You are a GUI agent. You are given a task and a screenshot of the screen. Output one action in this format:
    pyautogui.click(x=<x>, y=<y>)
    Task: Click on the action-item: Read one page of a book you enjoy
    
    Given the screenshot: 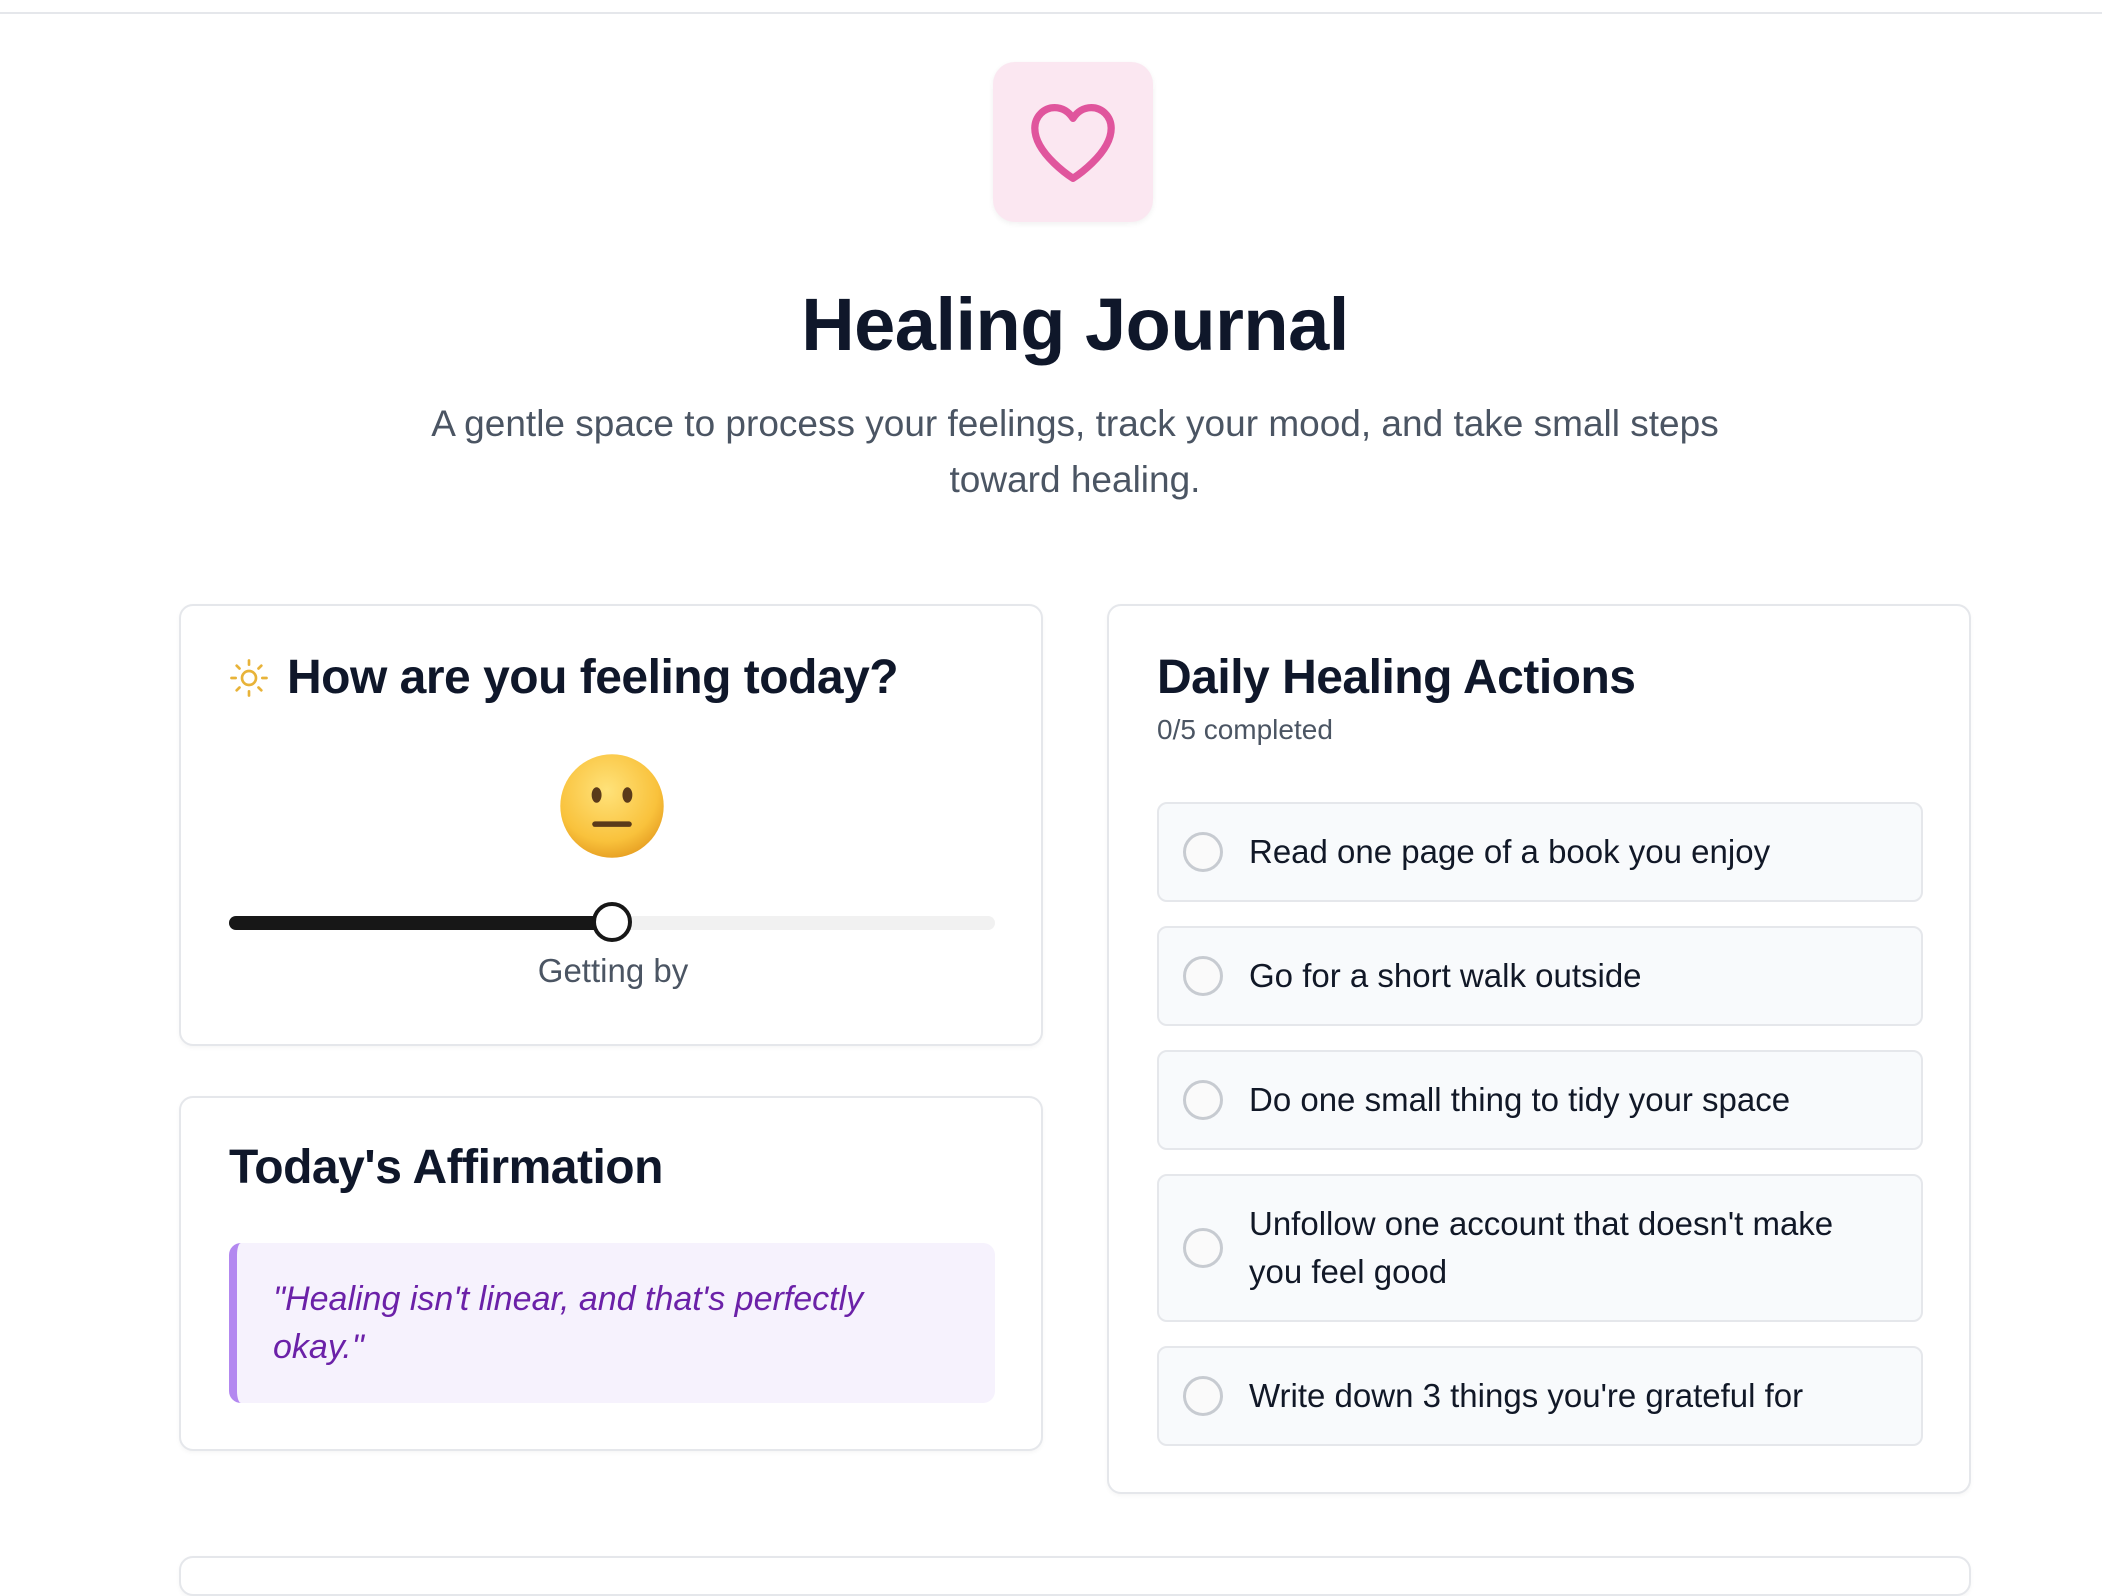 What is the action you would take?
    pyautogui.click(x=1540, y=852)
    